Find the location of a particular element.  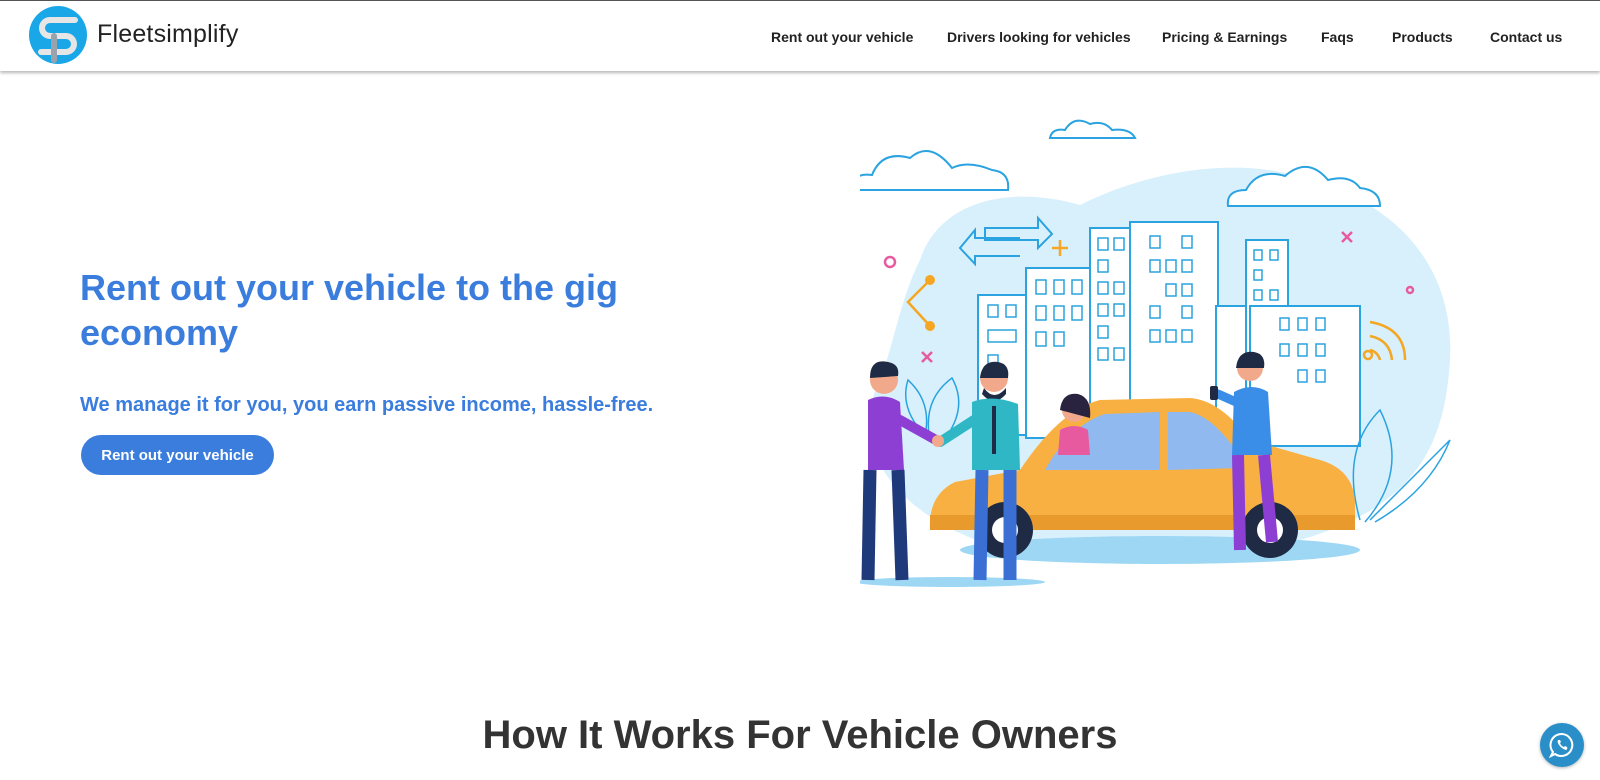

nav-faqs: Faqs is located at coordinates (1337, 37).